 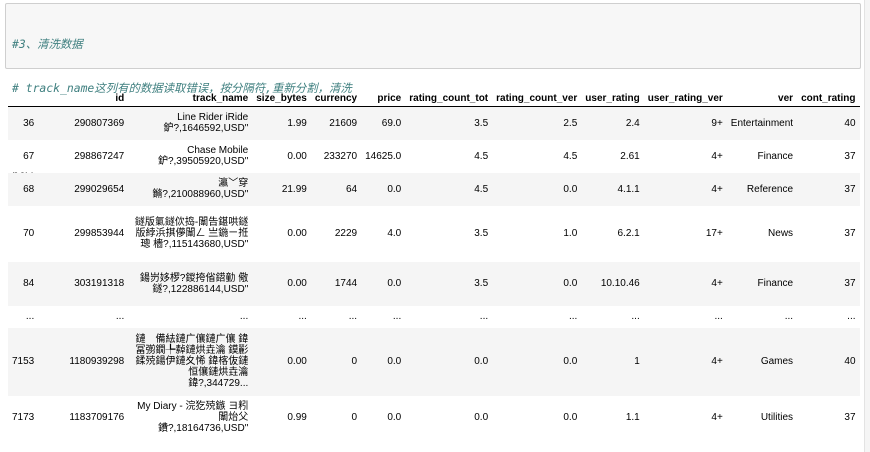 What do you see at coordinates (47, 44) in the screenshot?
I see `code-comment: #3、清洗数据` at bounding box center [47, 44].